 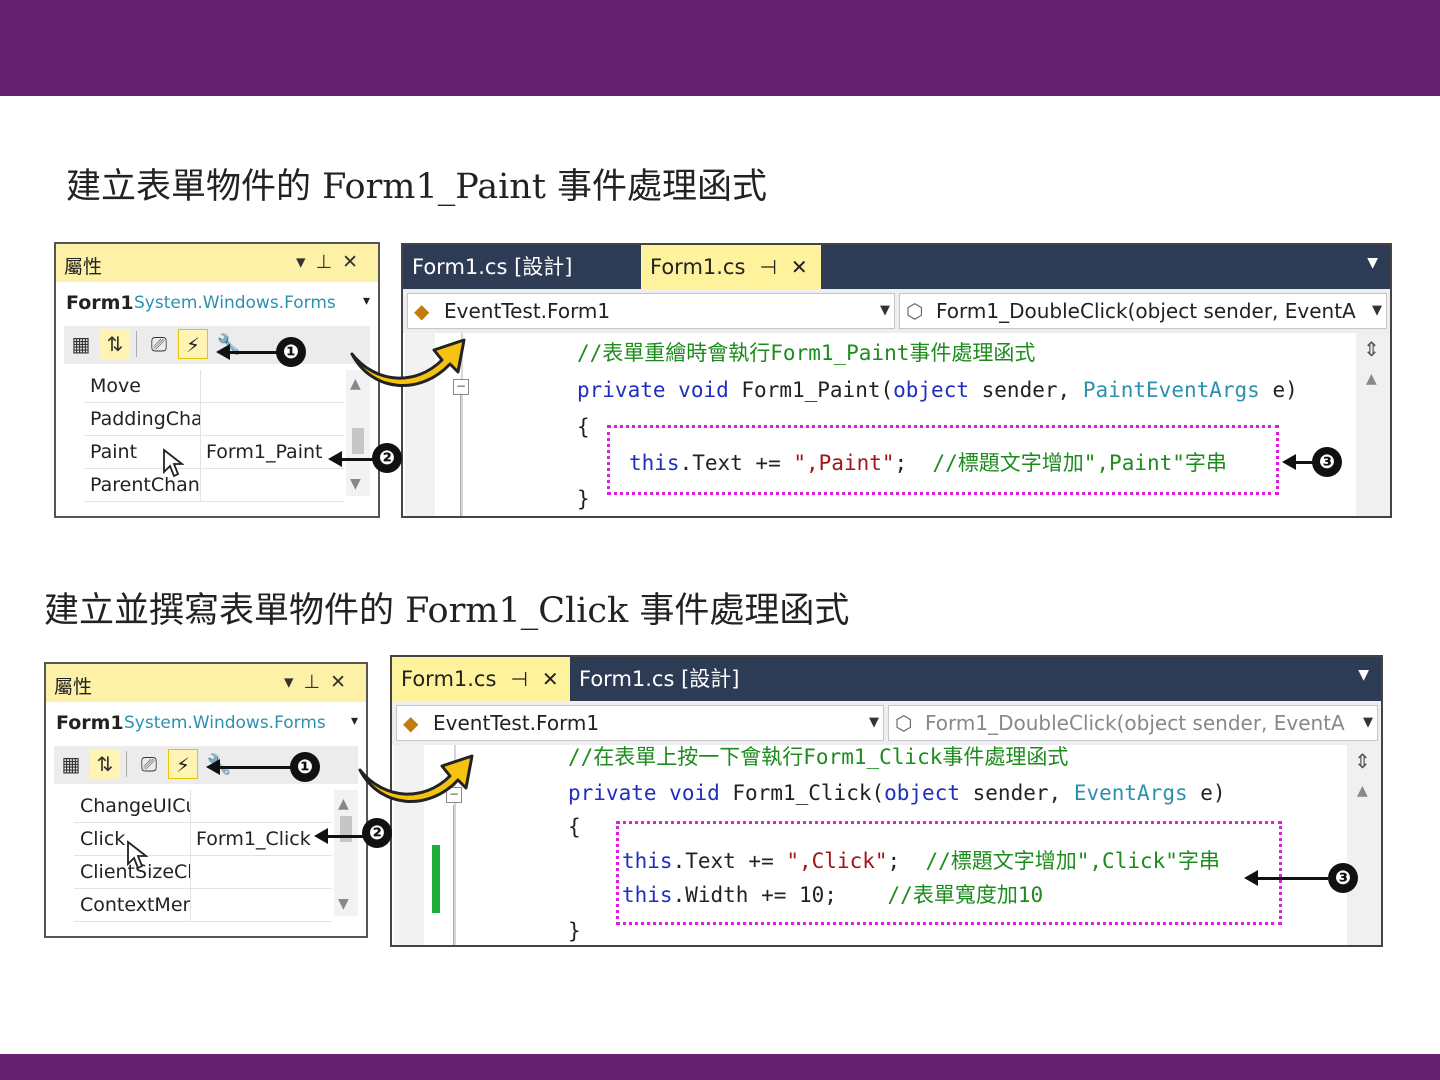 What do you see at coordinates (833, 895) in the screenshot?
I see `code-line-2: this.Width += 10; //表單寬度加10` at bounding box center [833, 895].